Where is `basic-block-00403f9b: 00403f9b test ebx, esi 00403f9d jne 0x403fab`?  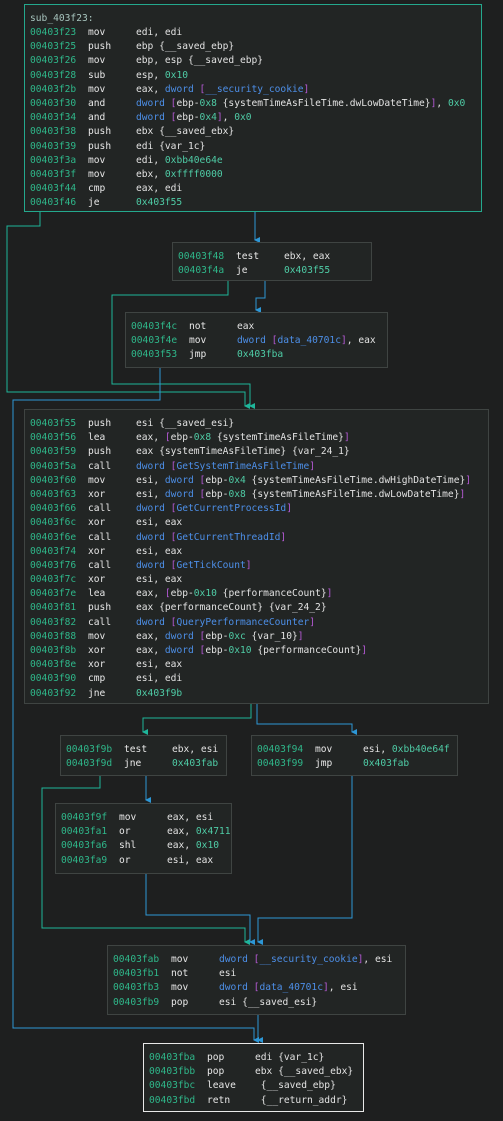
basic-block-00403f9b: 00403f9b test ebx, esi 00403f9d jne 0x403fab is located at coordinates (143, 755).